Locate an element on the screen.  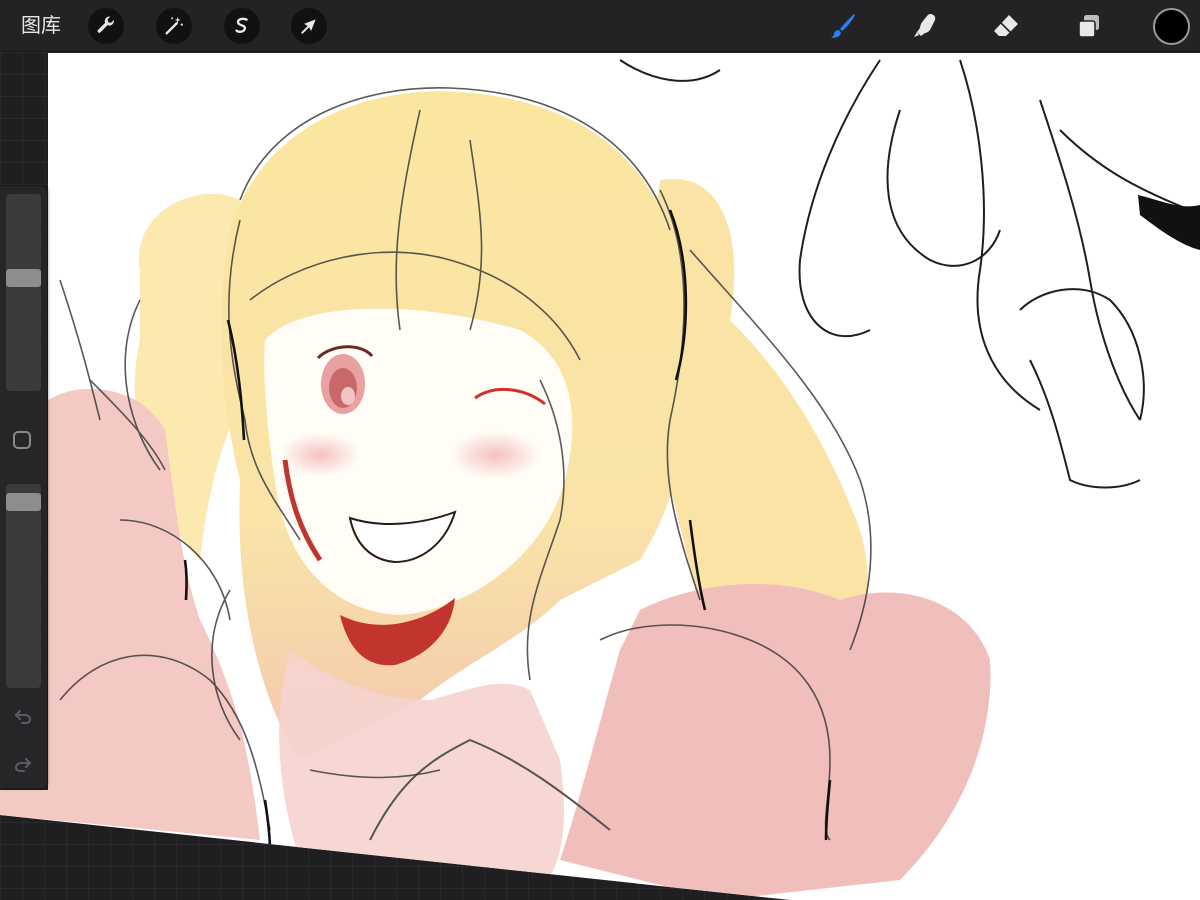
adjustments-button is located at coordinates (174, 26).